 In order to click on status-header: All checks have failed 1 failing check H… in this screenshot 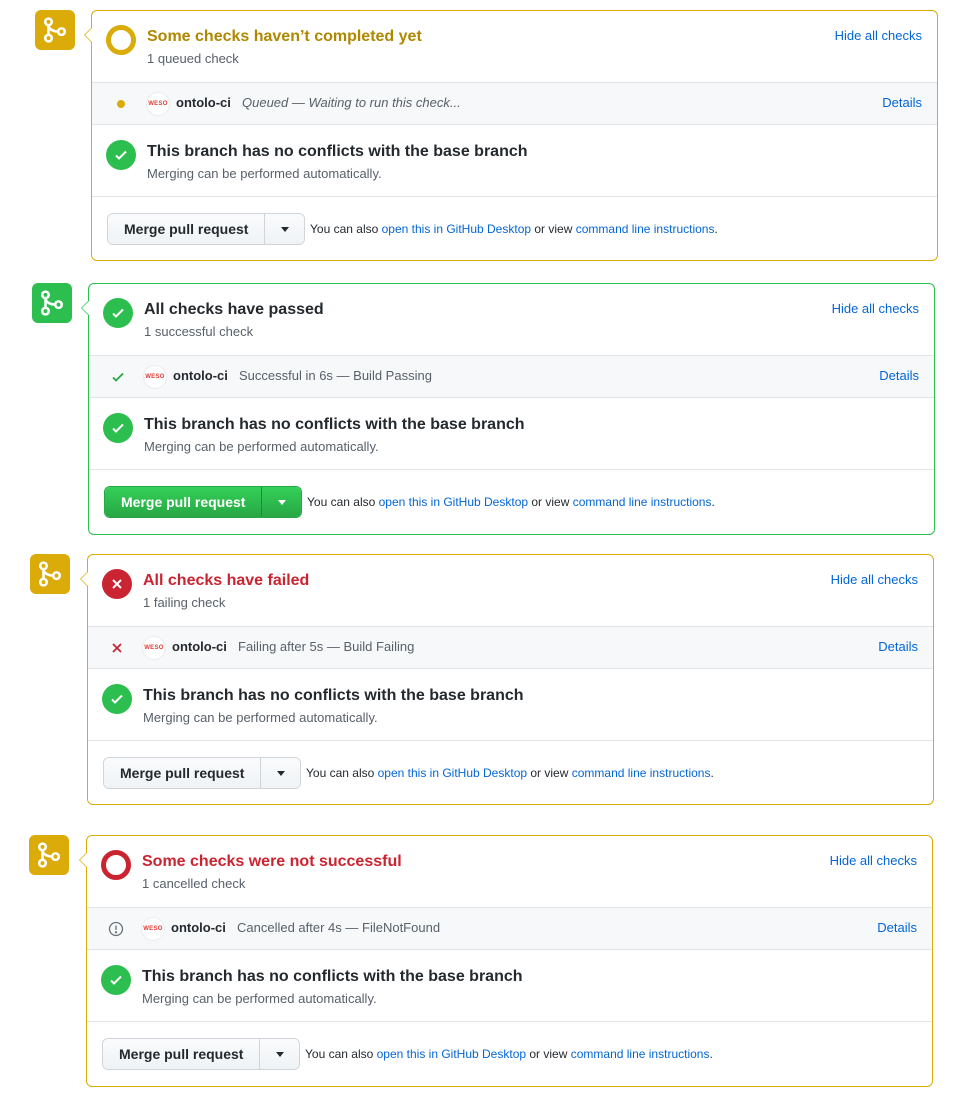, I will do `click(510, 591)`.